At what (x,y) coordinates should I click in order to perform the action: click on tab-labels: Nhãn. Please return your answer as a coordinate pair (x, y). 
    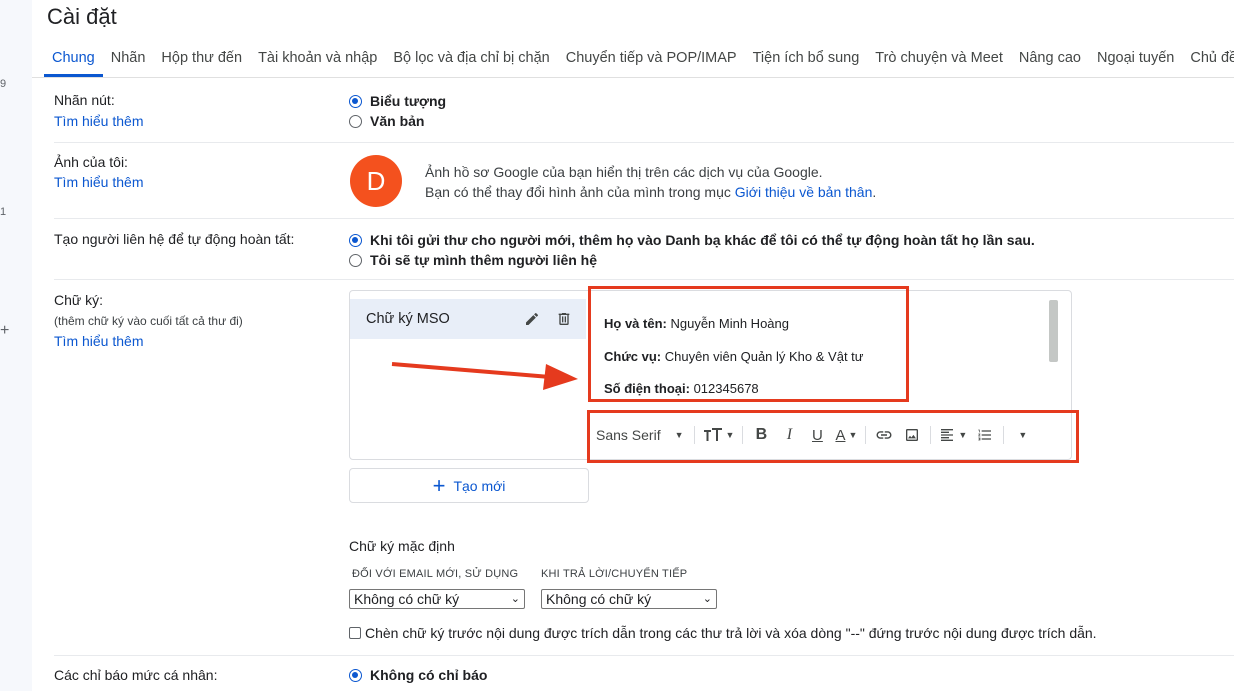
    Looking at the image, I should click on (128, 58).